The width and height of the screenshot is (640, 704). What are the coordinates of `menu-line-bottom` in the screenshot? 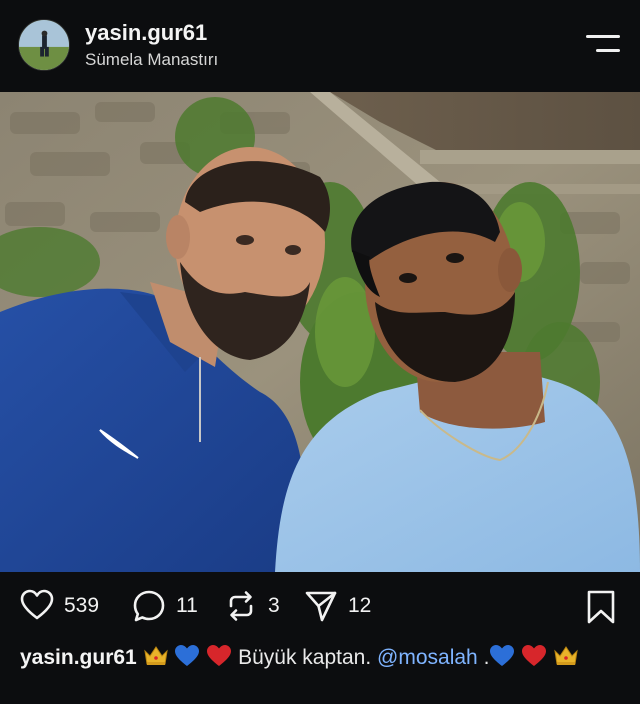 It's located at (608, 50).